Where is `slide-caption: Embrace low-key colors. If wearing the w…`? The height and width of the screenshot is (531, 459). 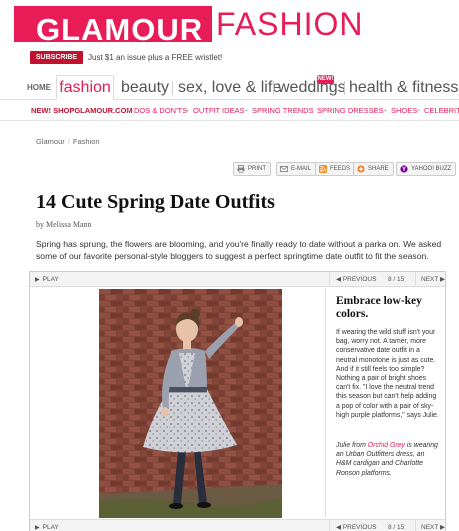
slide-caption: Embrace low-key colors. If wearing the w… is located at coordinates (385, 403).